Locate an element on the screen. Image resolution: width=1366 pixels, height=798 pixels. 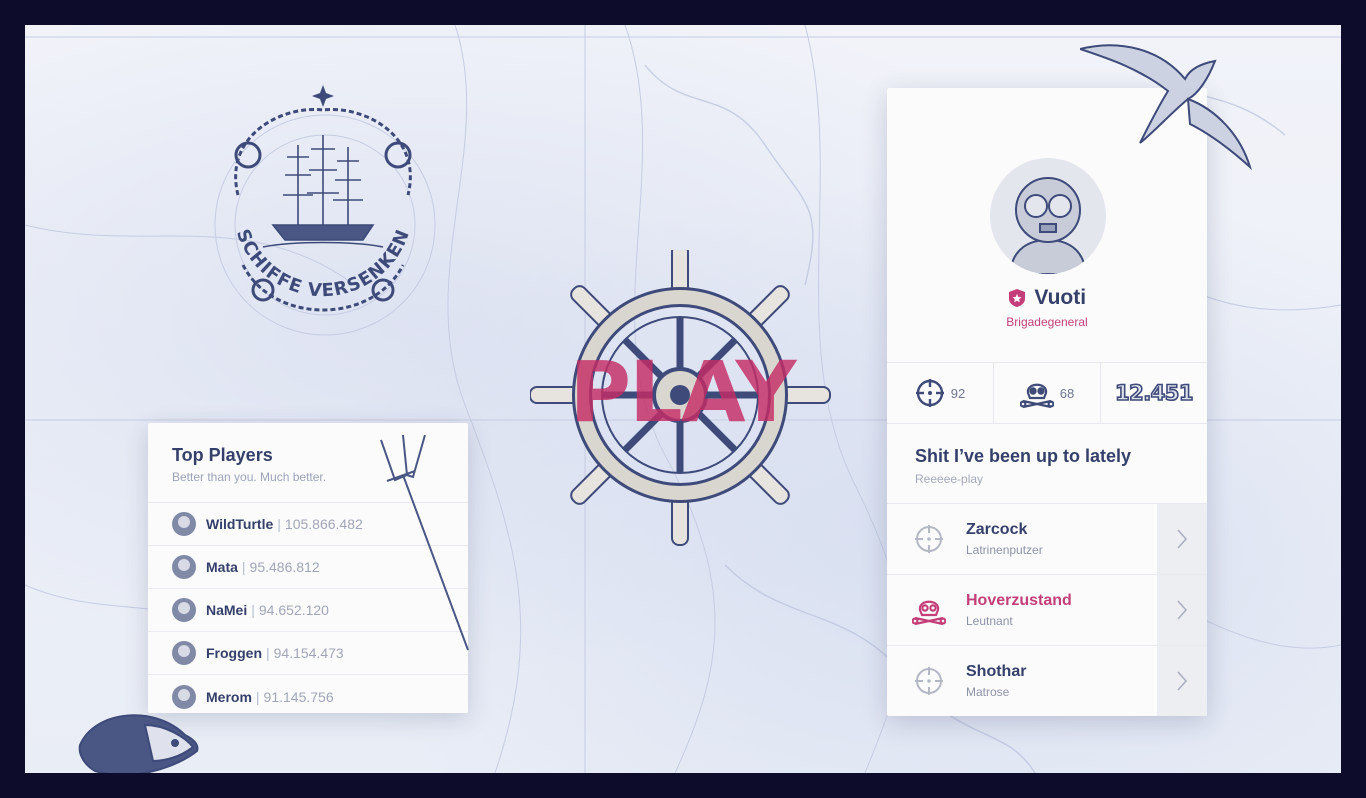
profile-rank: Brigadegeneral is located at coordinates (1047, 322).